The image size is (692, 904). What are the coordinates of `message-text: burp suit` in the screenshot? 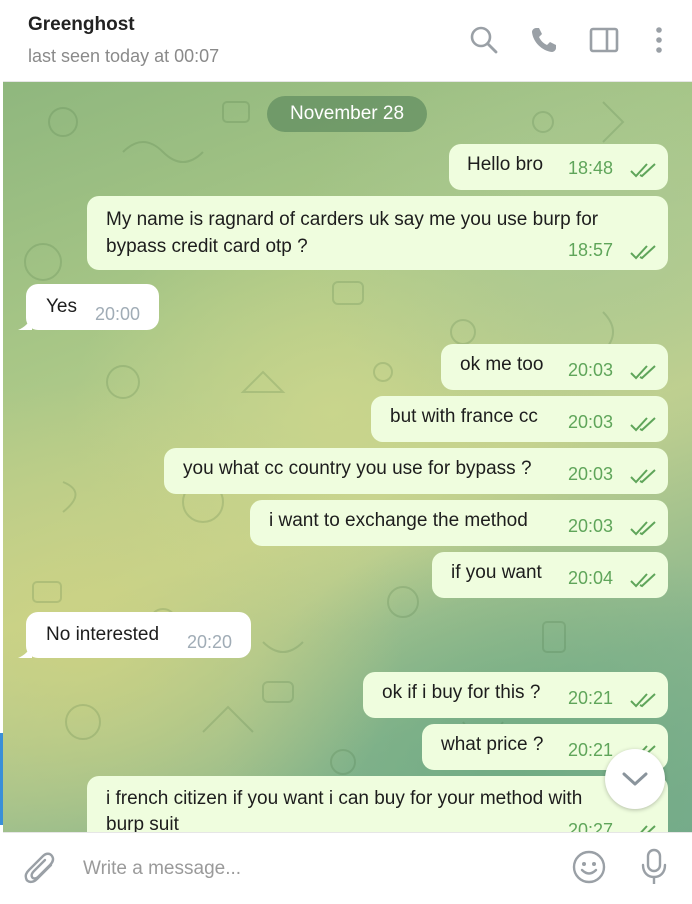 It's located at (142, 823).